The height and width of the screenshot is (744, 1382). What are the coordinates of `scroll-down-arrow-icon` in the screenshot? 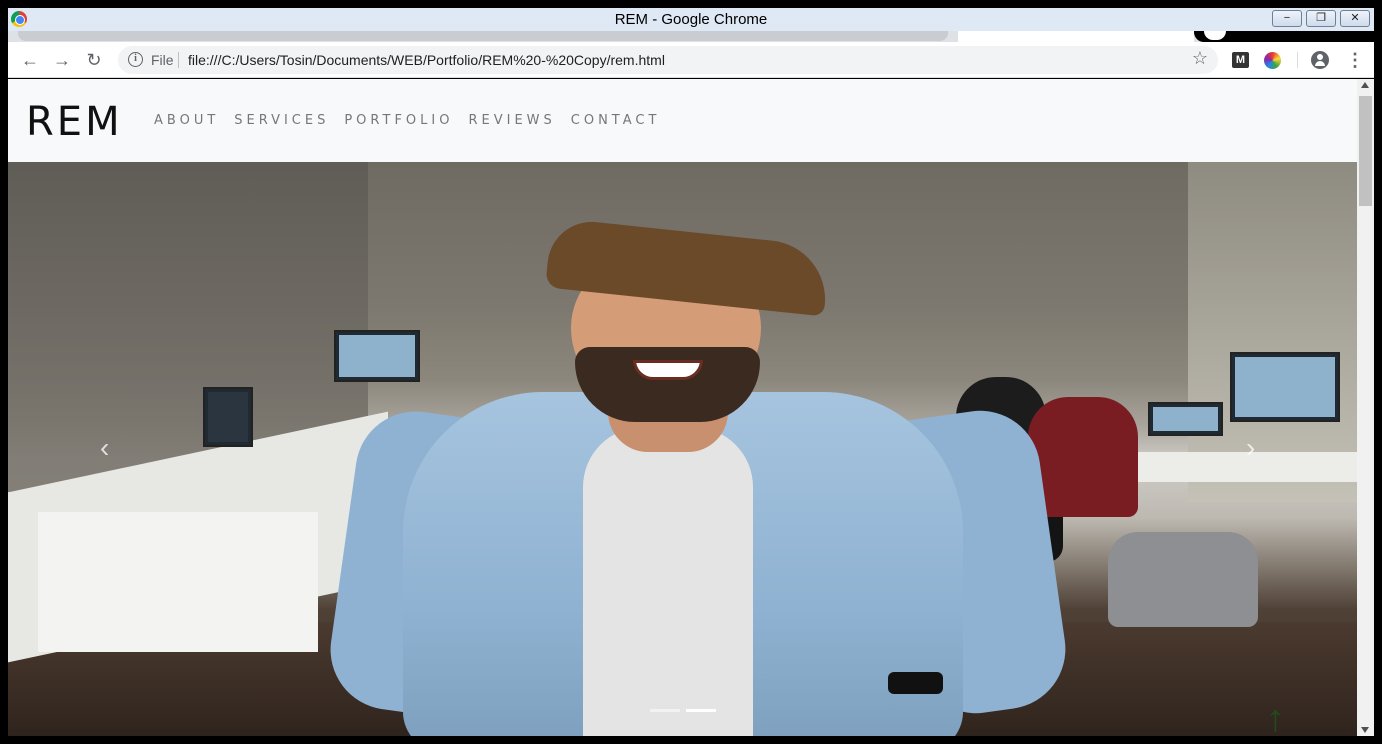 It's located at (1365, 730).